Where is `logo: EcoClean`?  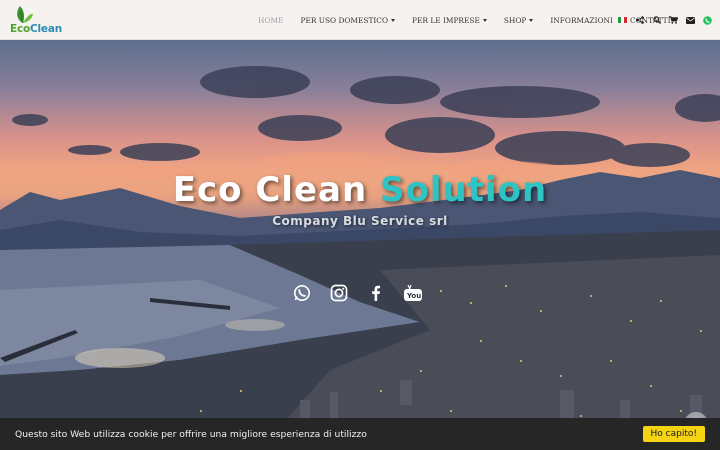 logo: EcoClean is located at coordinates (35, 20).